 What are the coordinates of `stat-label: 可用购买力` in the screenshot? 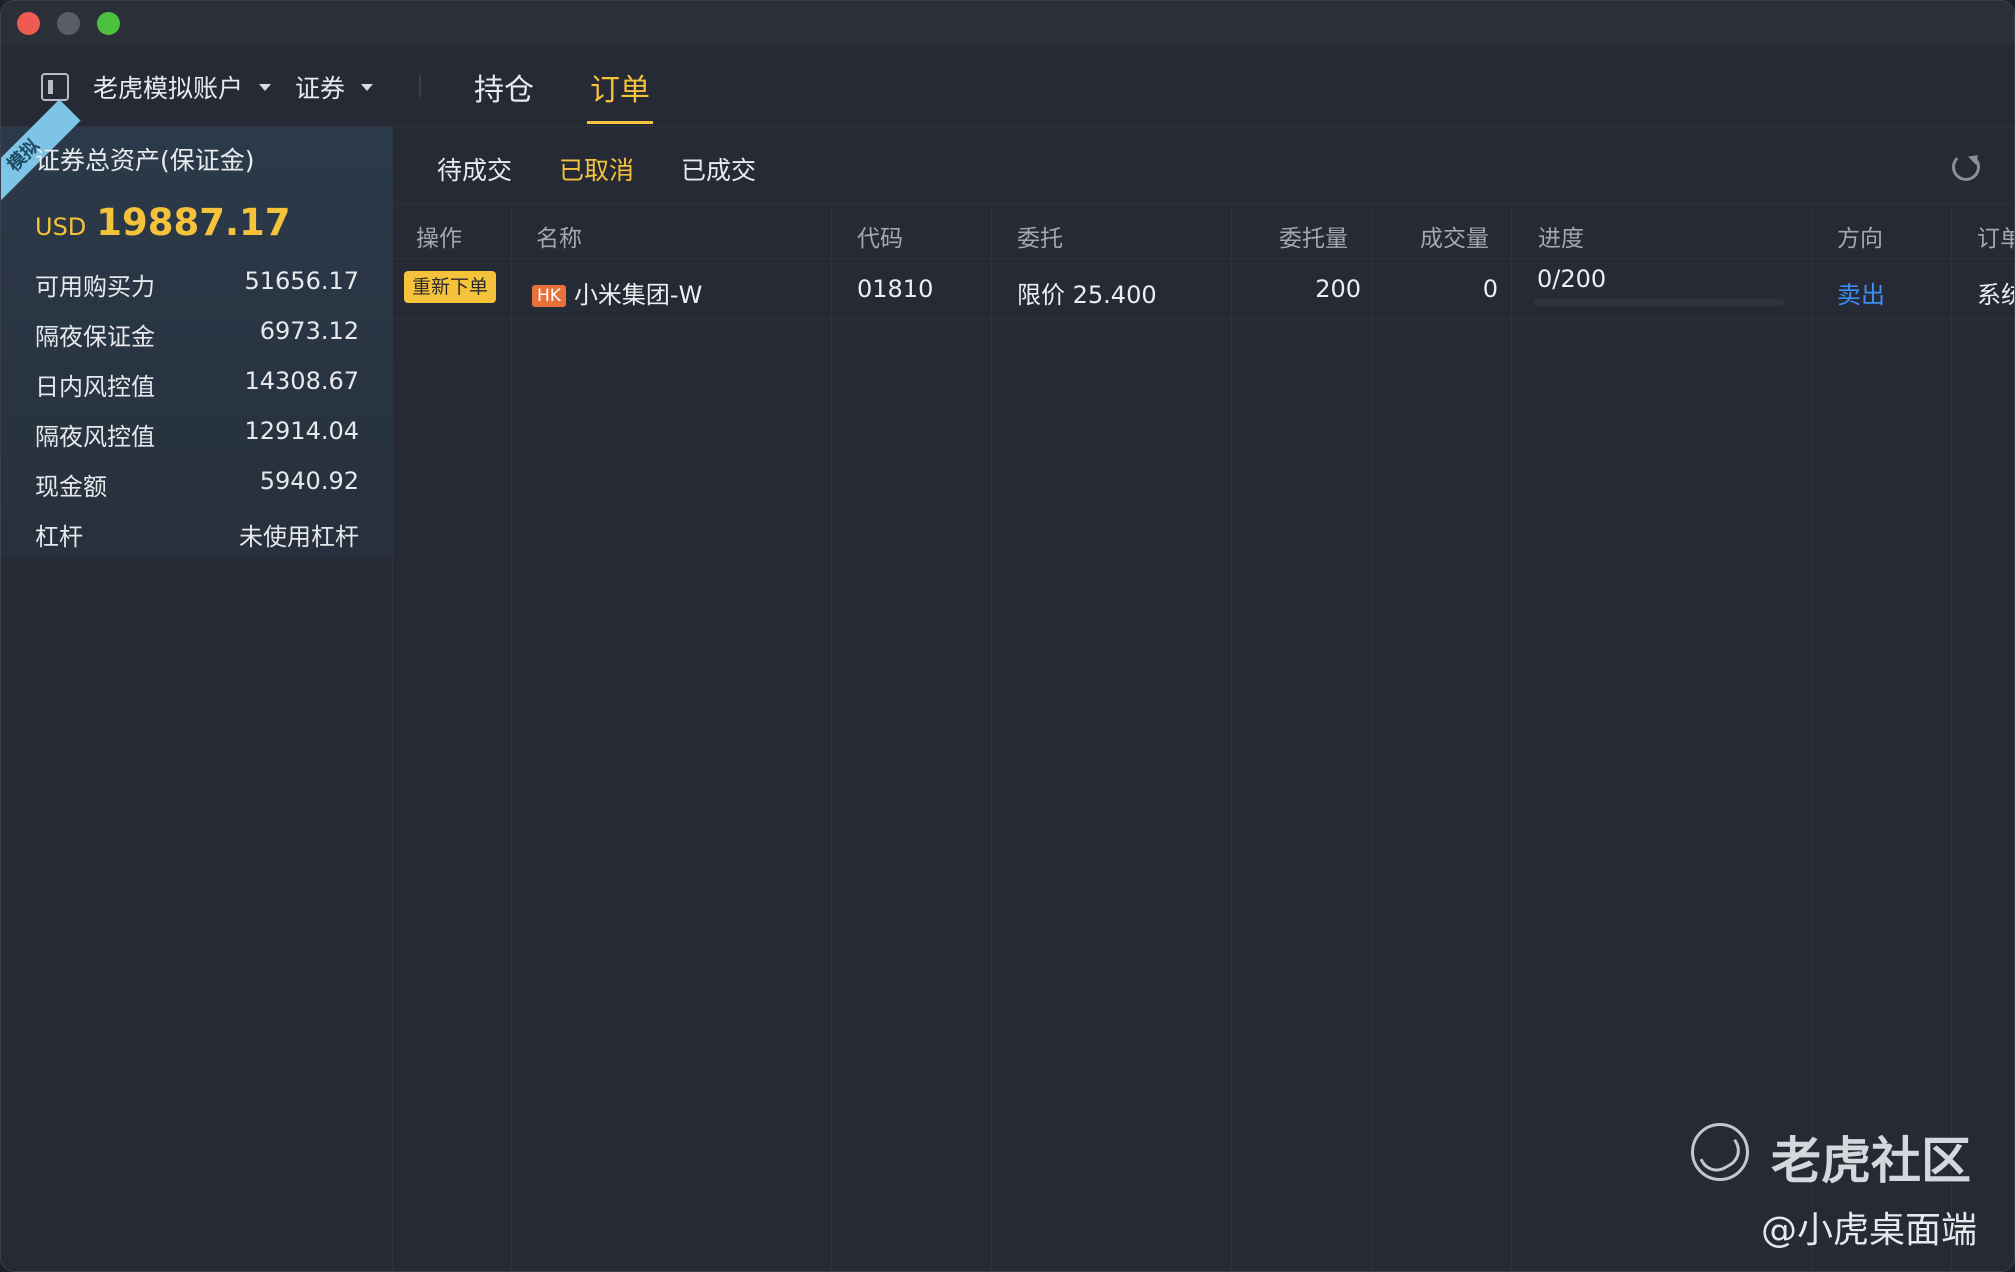 It's located at (95, 287).